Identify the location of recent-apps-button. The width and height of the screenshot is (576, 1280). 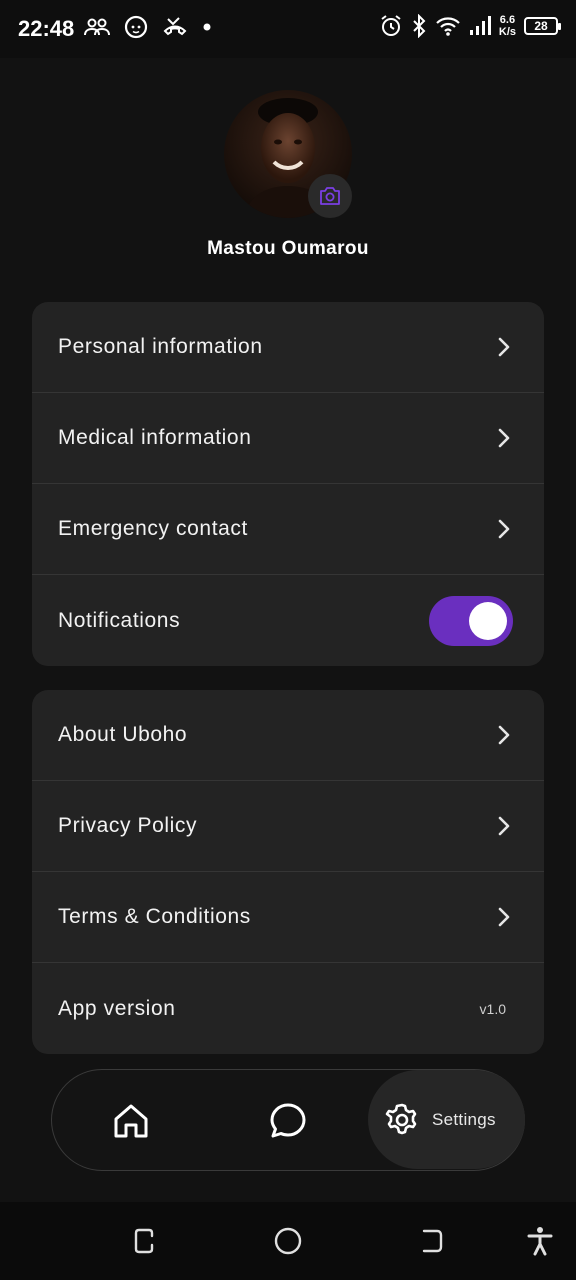
(144, 1241).